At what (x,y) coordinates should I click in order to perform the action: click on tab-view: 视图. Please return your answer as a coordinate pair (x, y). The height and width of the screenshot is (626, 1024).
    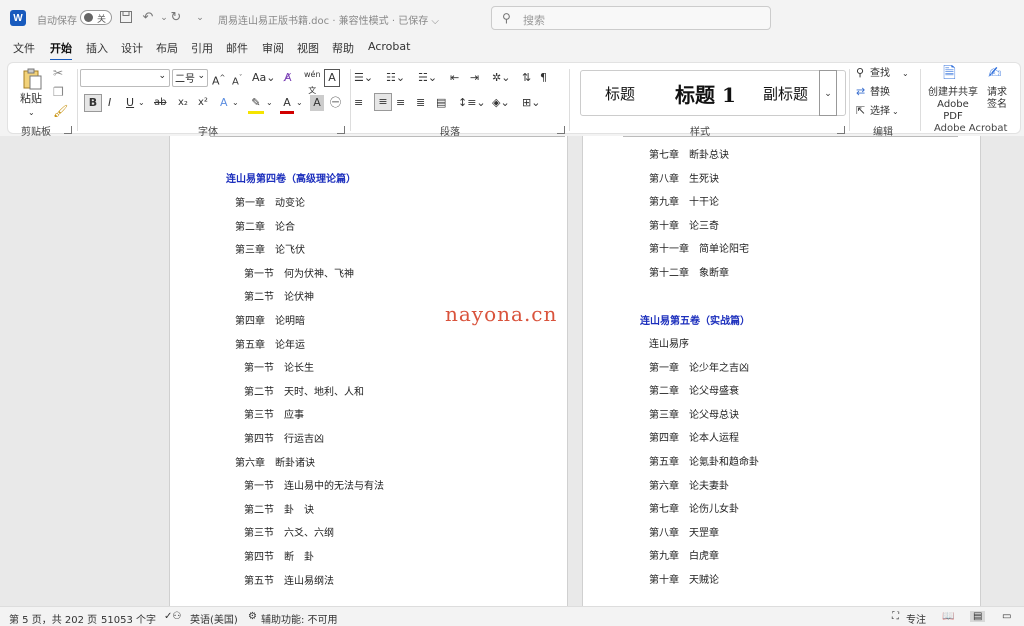
    Looking at the image, I should click on (308, 48).